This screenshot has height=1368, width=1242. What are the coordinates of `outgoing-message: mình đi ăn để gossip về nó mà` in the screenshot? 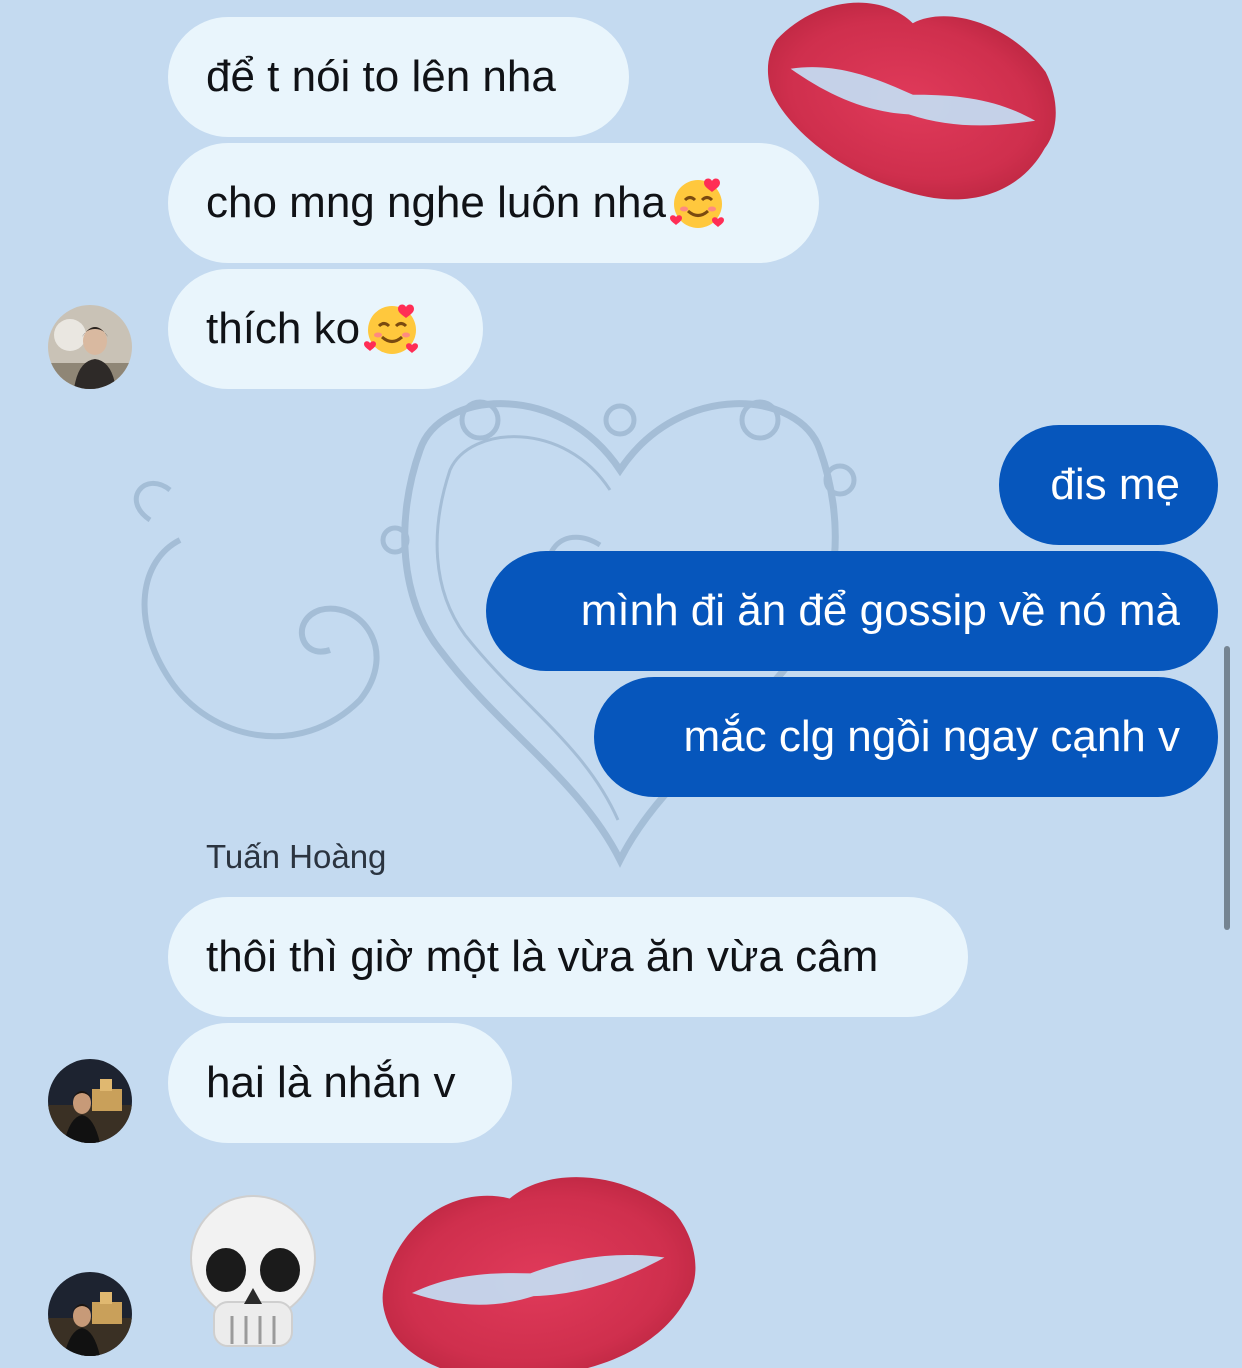 It's located at (852, 611).